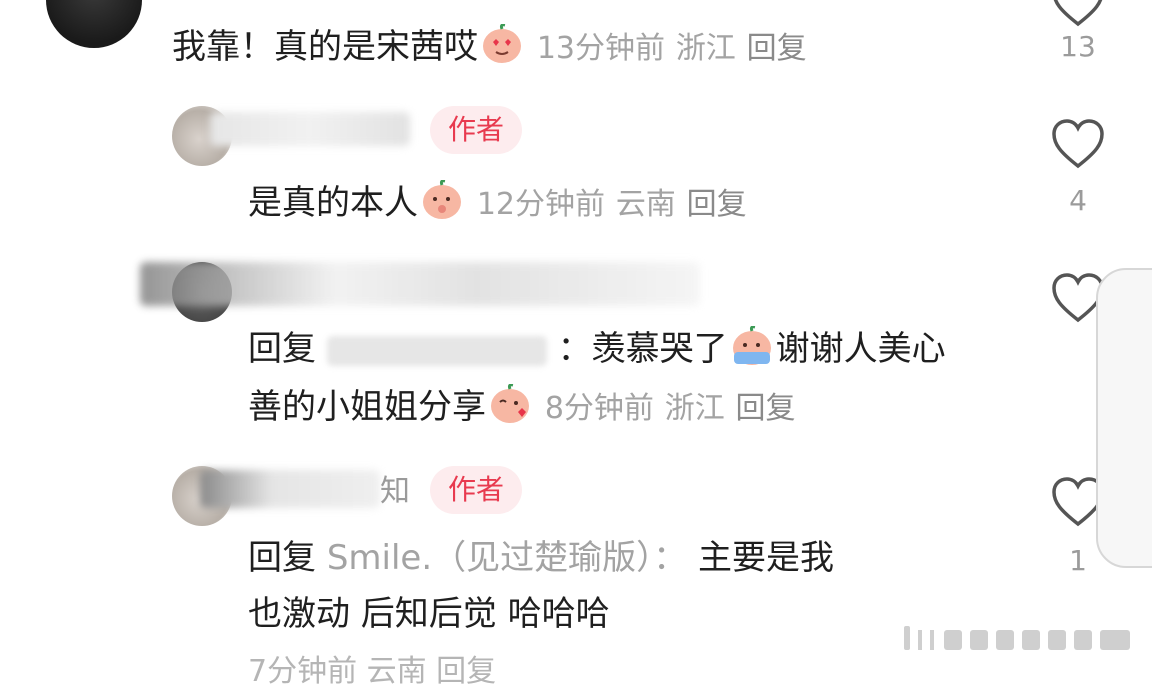  I want to click on blurred-mention, so click(436, 350).